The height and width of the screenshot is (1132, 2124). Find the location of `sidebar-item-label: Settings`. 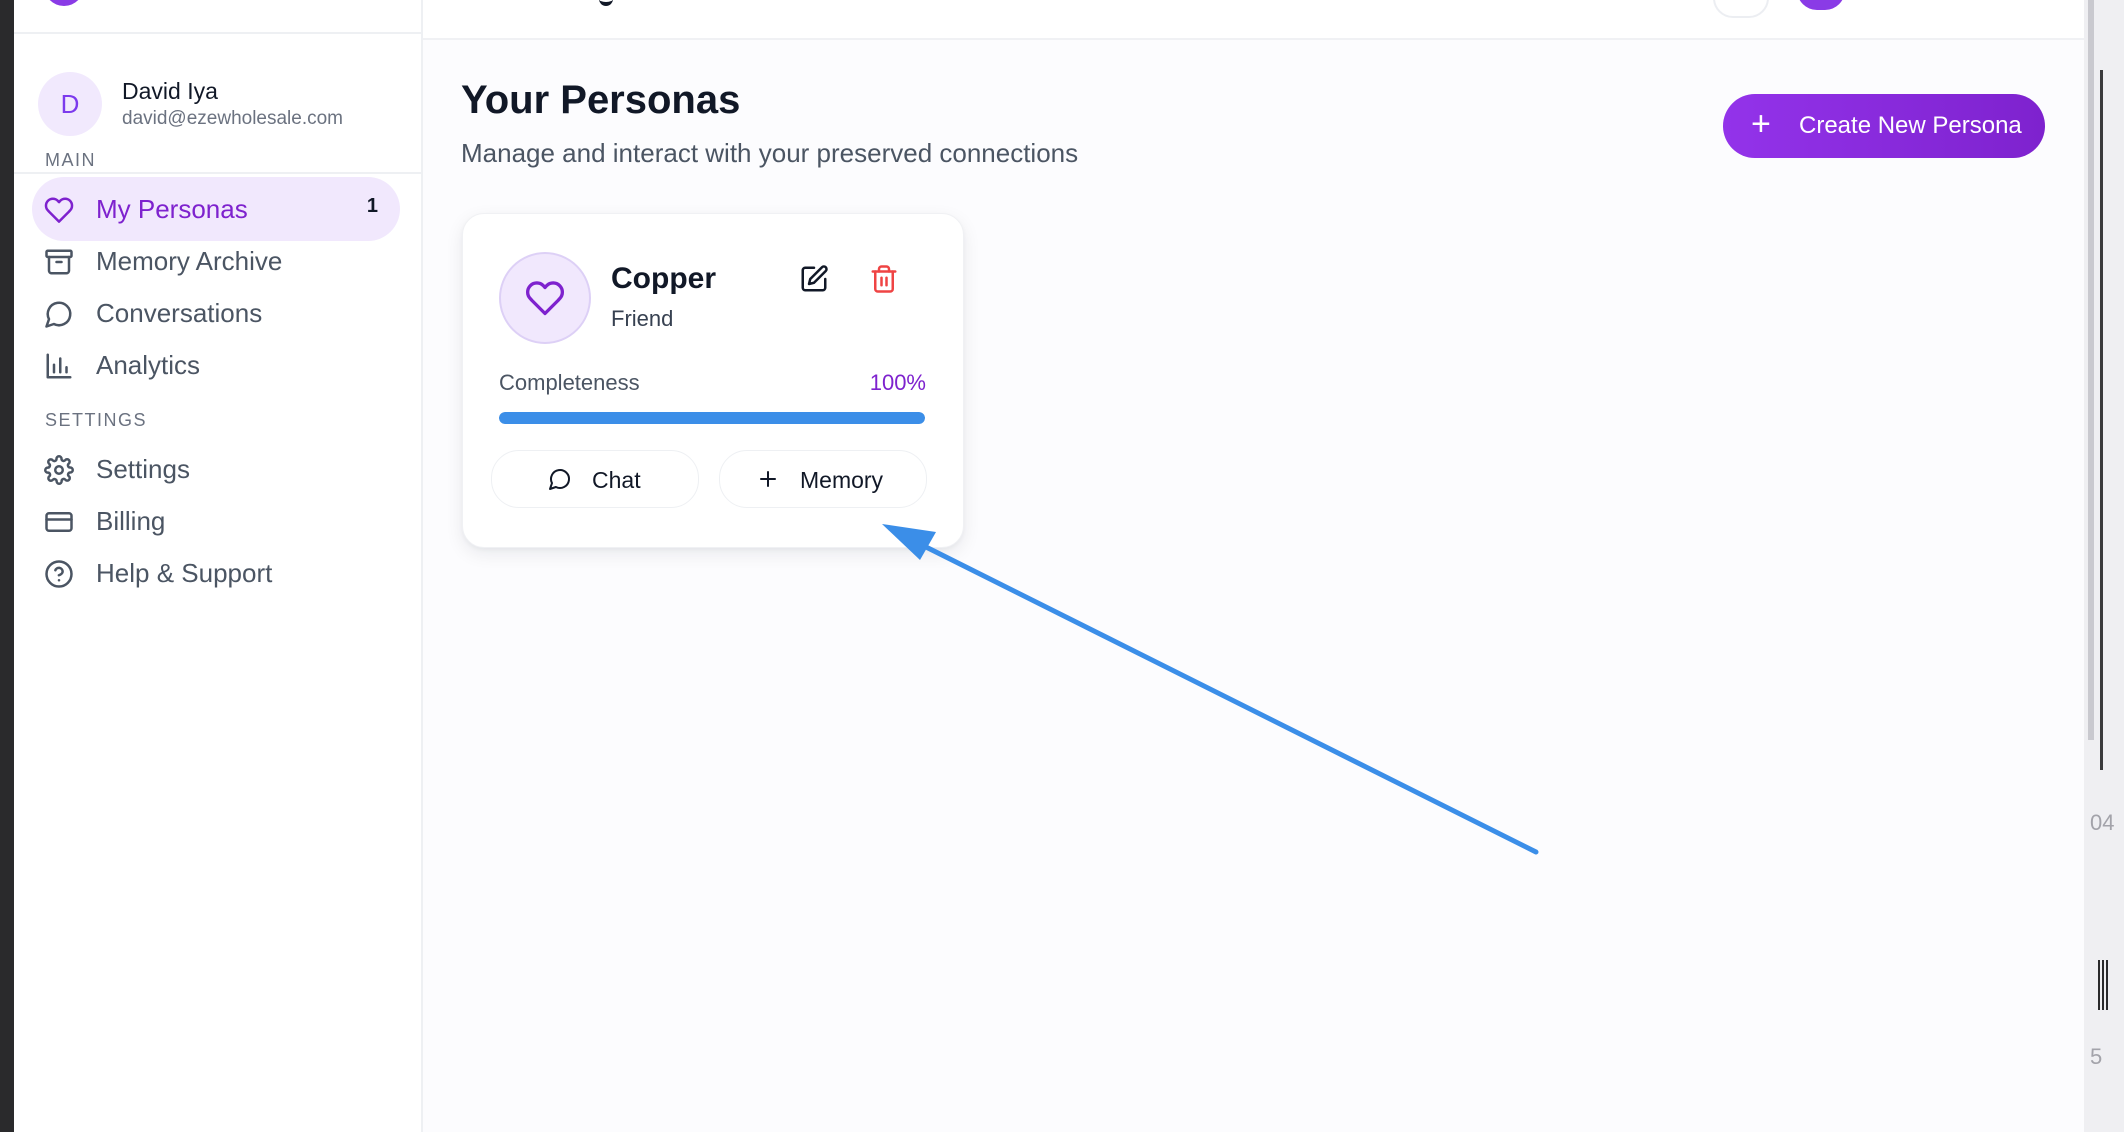

sidebar-item-label: Settings is located at coordinates (143, 469).